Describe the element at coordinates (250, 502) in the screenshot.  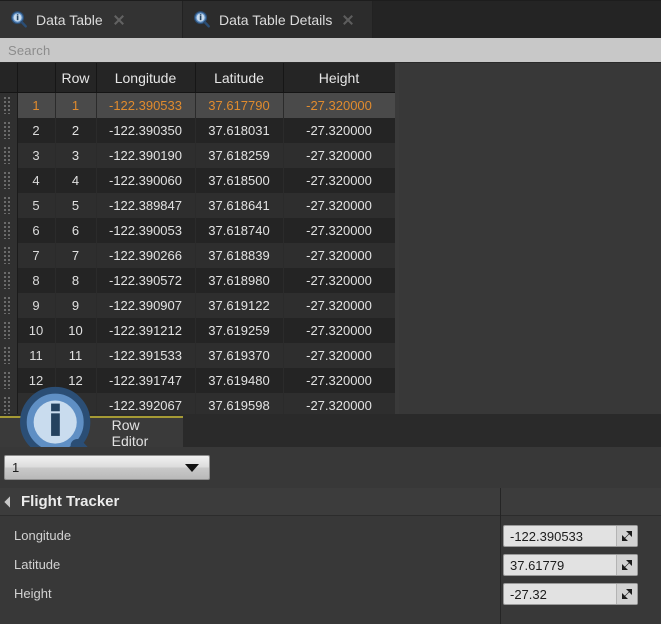
I see `category-header-flight-tracker: Flight Tracker` at that location.